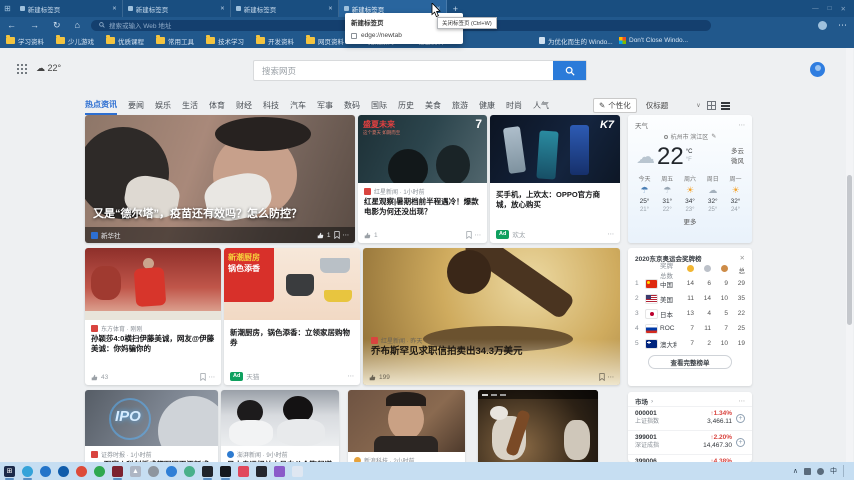 The height and width of the screenshot is (480, 854). Describe the element at coordinates (690, 193) in the screenshot. I see `forecast-day: 周六 34° 23°` at that location.